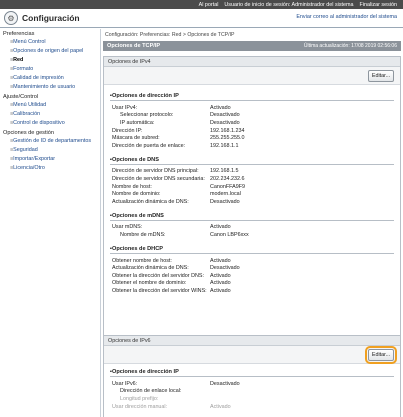  Describe the element at coordinates (21, 97) in the screenshot. I see `sidebar-section-heading: Ajuste/Control` at that location.